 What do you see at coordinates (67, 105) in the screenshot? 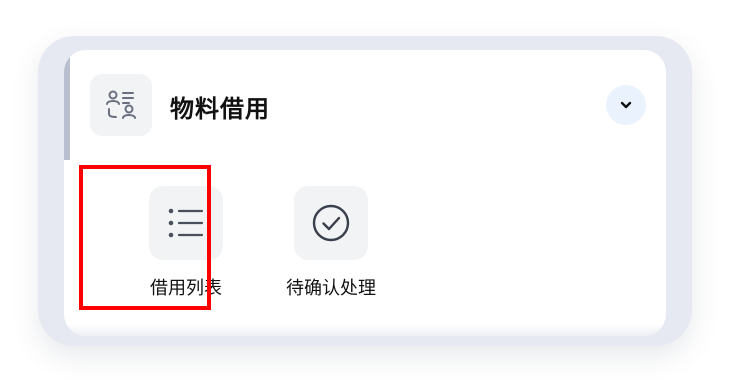
I see `card-accent-bar` at bounding box center [67, 105].